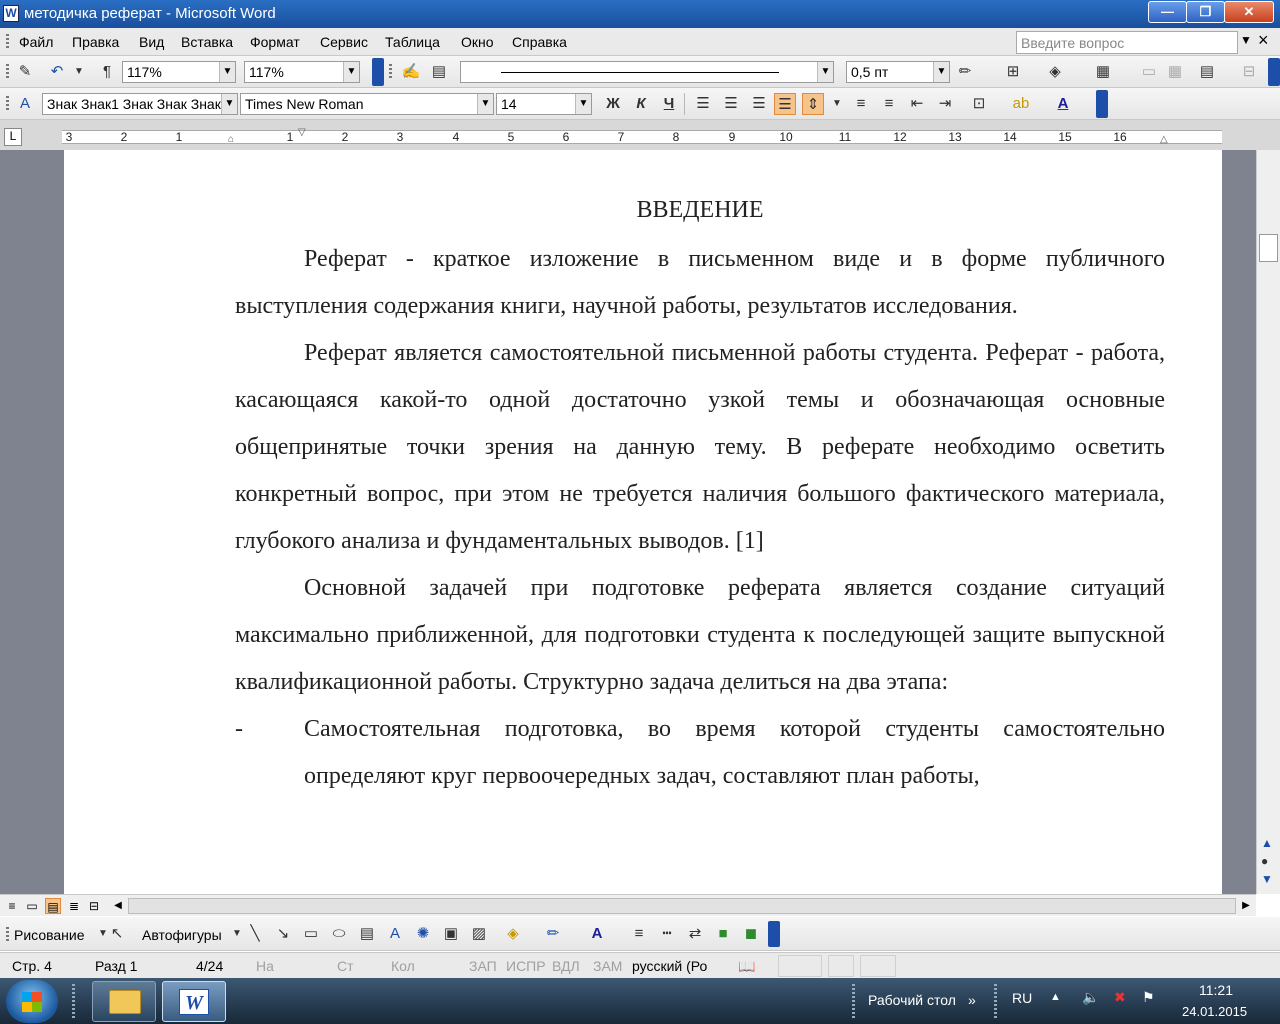 Image resolution: width=1280 pixels, height=1024 pixels. What do you see at coordinates (255, 934) in the screenshot?
I see `line-tool-icon: ╲` at bounding box center [255, 934].